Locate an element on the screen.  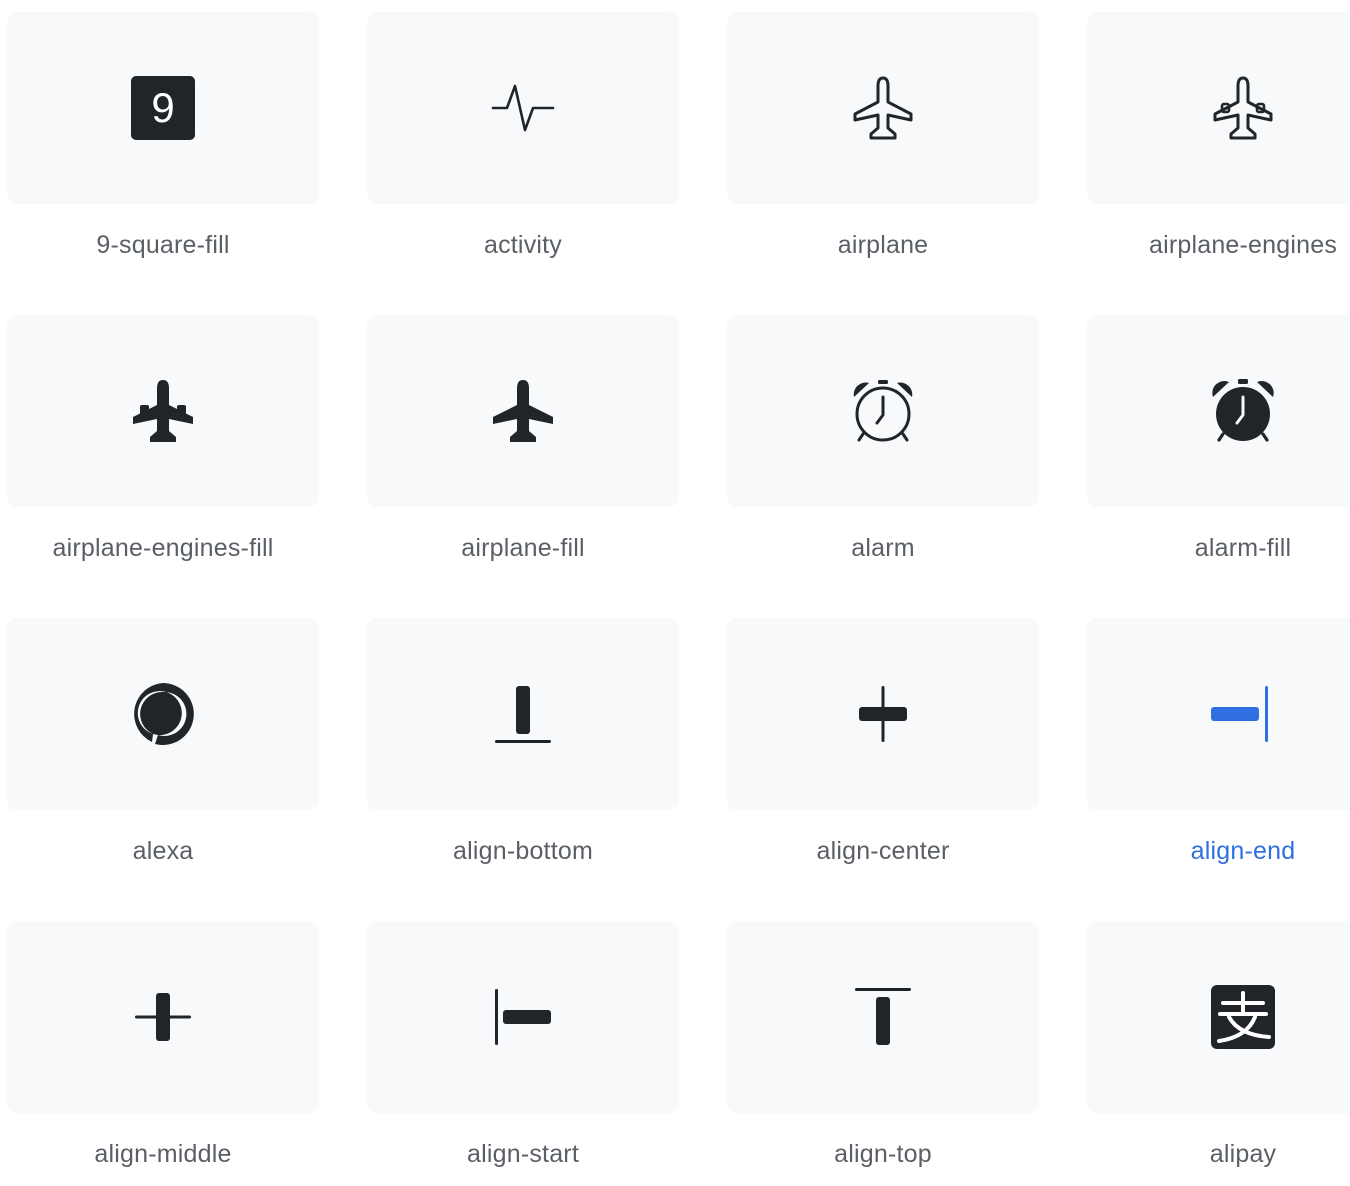
icon-label: 9-square-fill is located at coordinates (163, 245).